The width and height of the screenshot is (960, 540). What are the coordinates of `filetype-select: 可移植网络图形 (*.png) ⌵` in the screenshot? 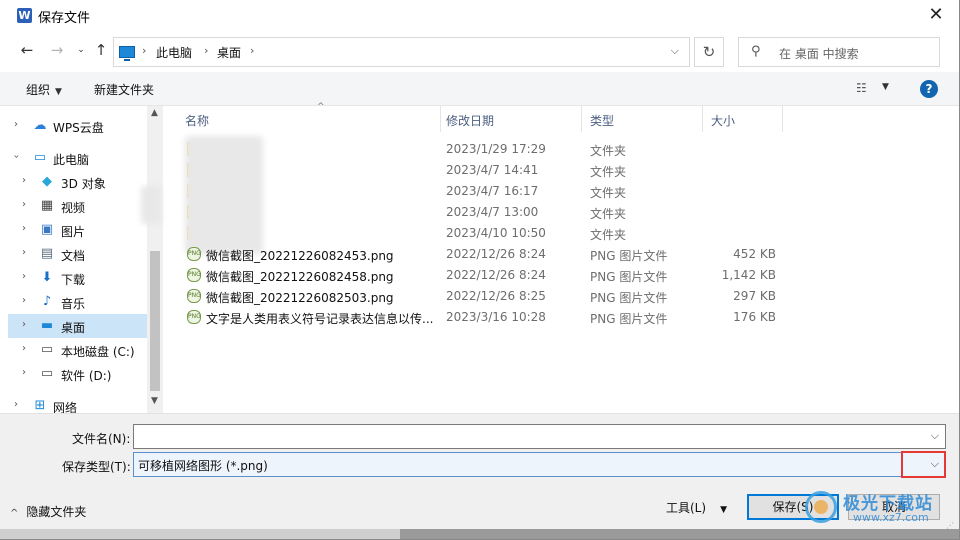 It's located at (539, 464).